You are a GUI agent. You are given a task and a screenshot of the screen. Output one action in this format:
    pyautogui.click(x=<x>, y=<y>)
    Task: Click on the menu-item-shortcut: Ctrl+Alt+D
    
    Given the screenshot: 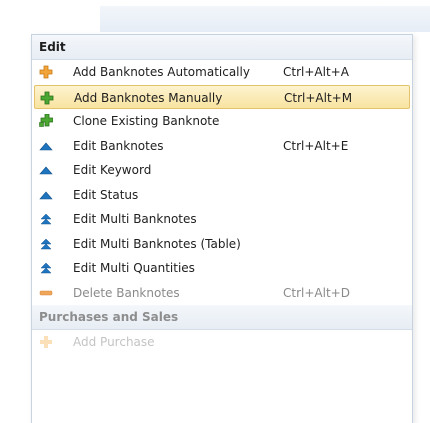 What is the action you would take?
    pyautogui.click(x=316, y=292)
    